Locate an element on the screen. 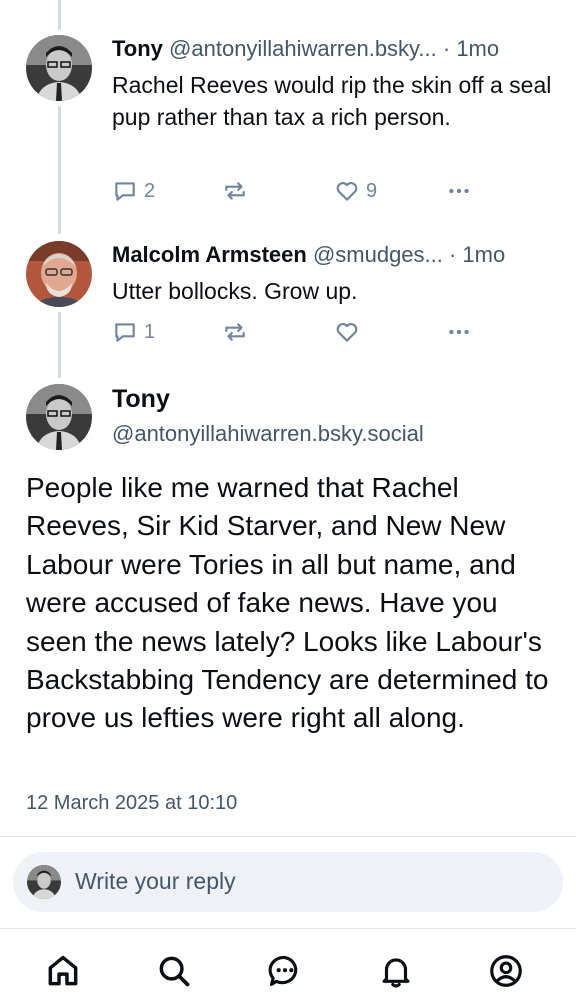 This screenshot has width=576, height=1000. nav-chat is located at coordinates (285, 971).